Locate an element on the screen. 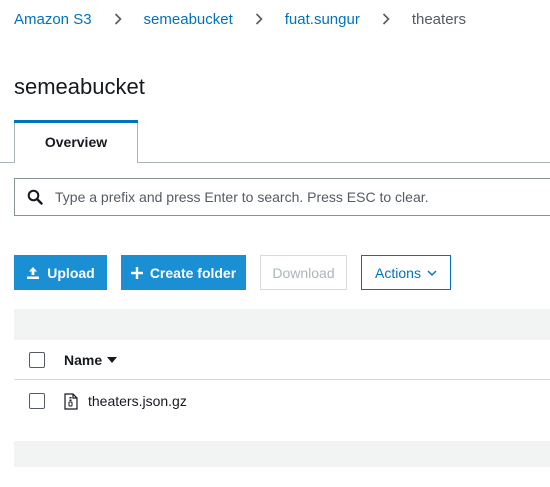 The height and width of the screenshot is (487, 550). chevron-down-icon is located at coordinates (432, 273).